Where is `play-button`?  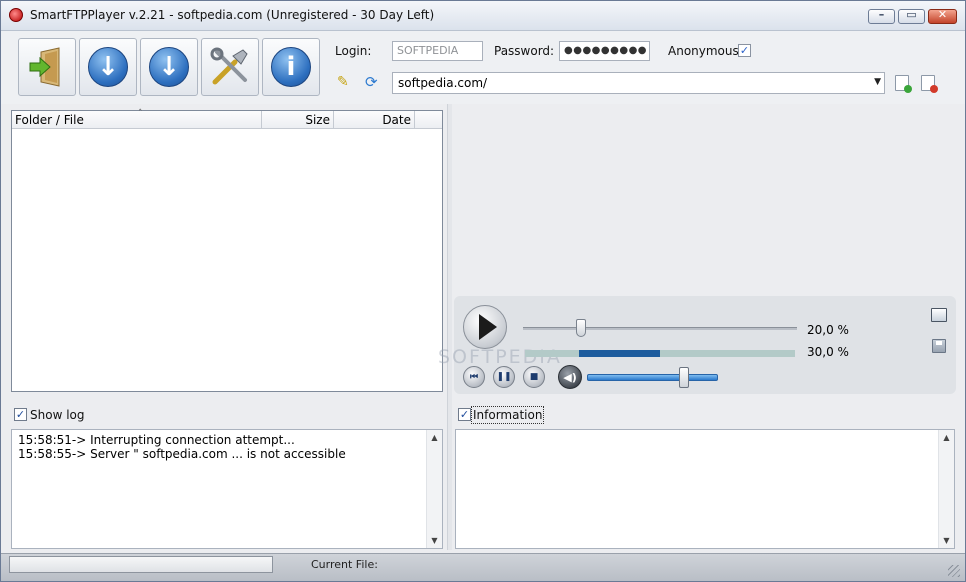
play-button is located at coordinates (485, 327).